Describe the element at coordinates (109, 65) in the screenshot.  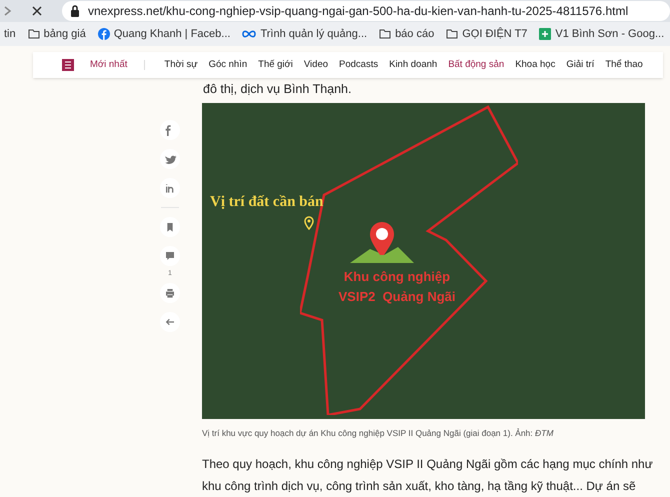
I see `nav-link: Mới nhất` at that location.